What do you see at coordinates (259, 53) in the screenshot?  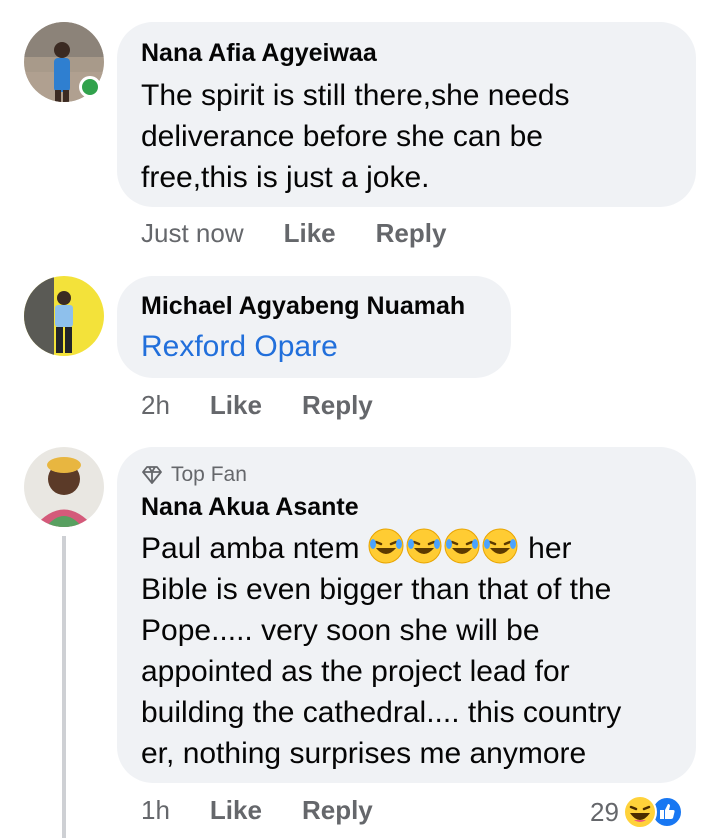 I see `comment-author: Nana Afia Agyeiwaa` at bounding box center [259, 53].